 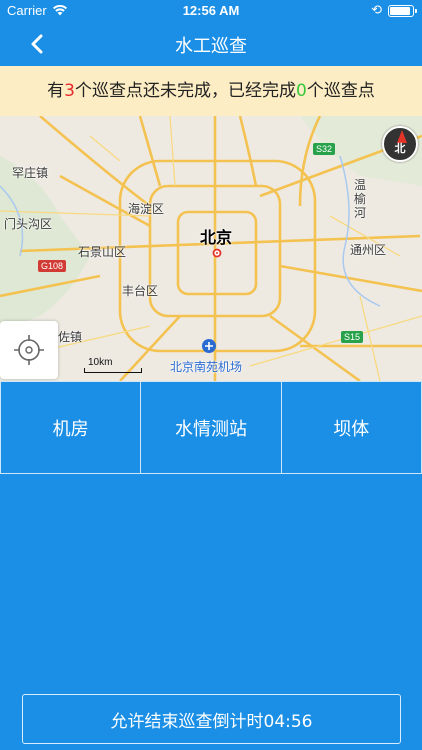 What do you see at coordinates (324, 149) in the screenshot?
I see `road-tag-s32: S32` at bounding box center [324, 149].